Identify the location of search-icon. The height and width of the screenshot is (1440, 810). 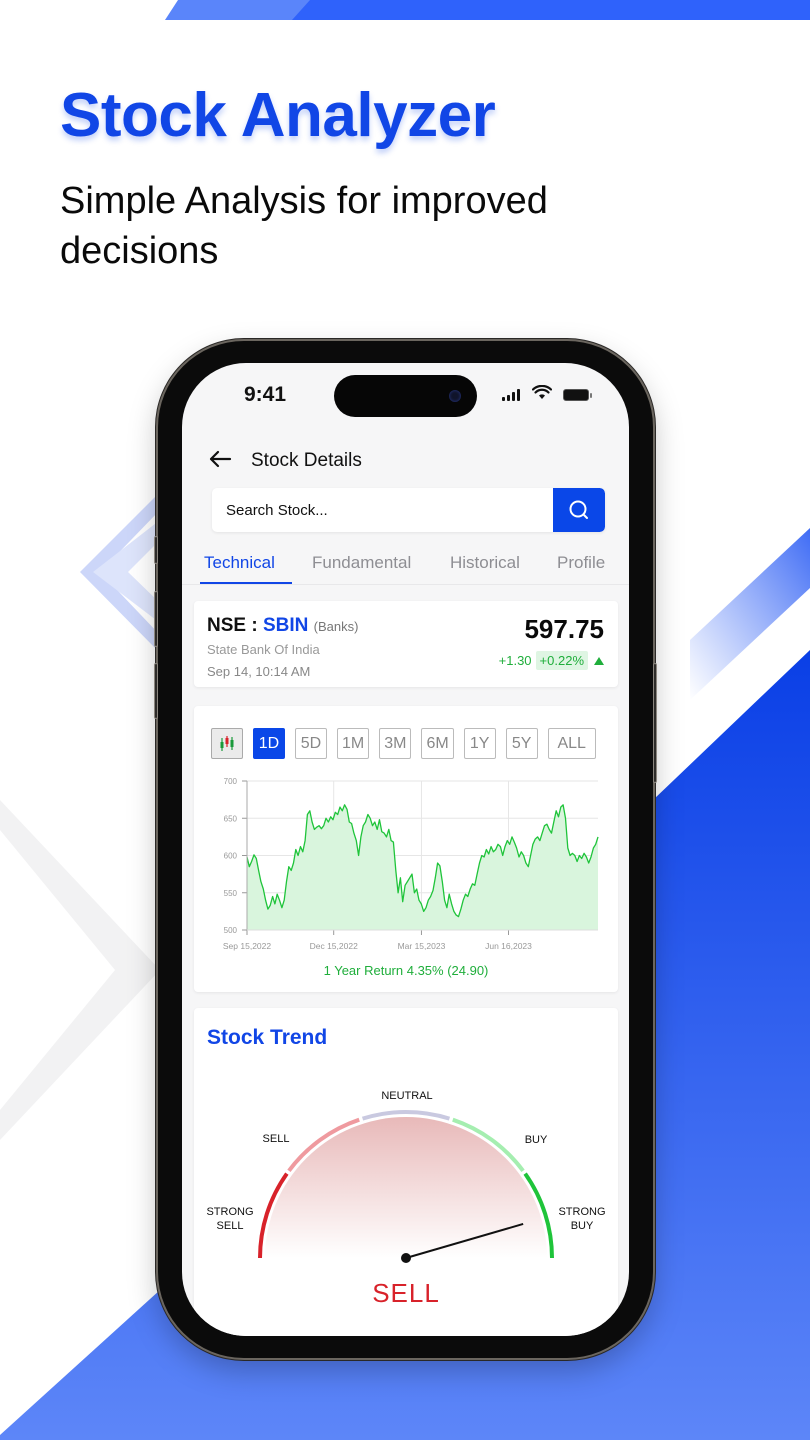
(578, 509).